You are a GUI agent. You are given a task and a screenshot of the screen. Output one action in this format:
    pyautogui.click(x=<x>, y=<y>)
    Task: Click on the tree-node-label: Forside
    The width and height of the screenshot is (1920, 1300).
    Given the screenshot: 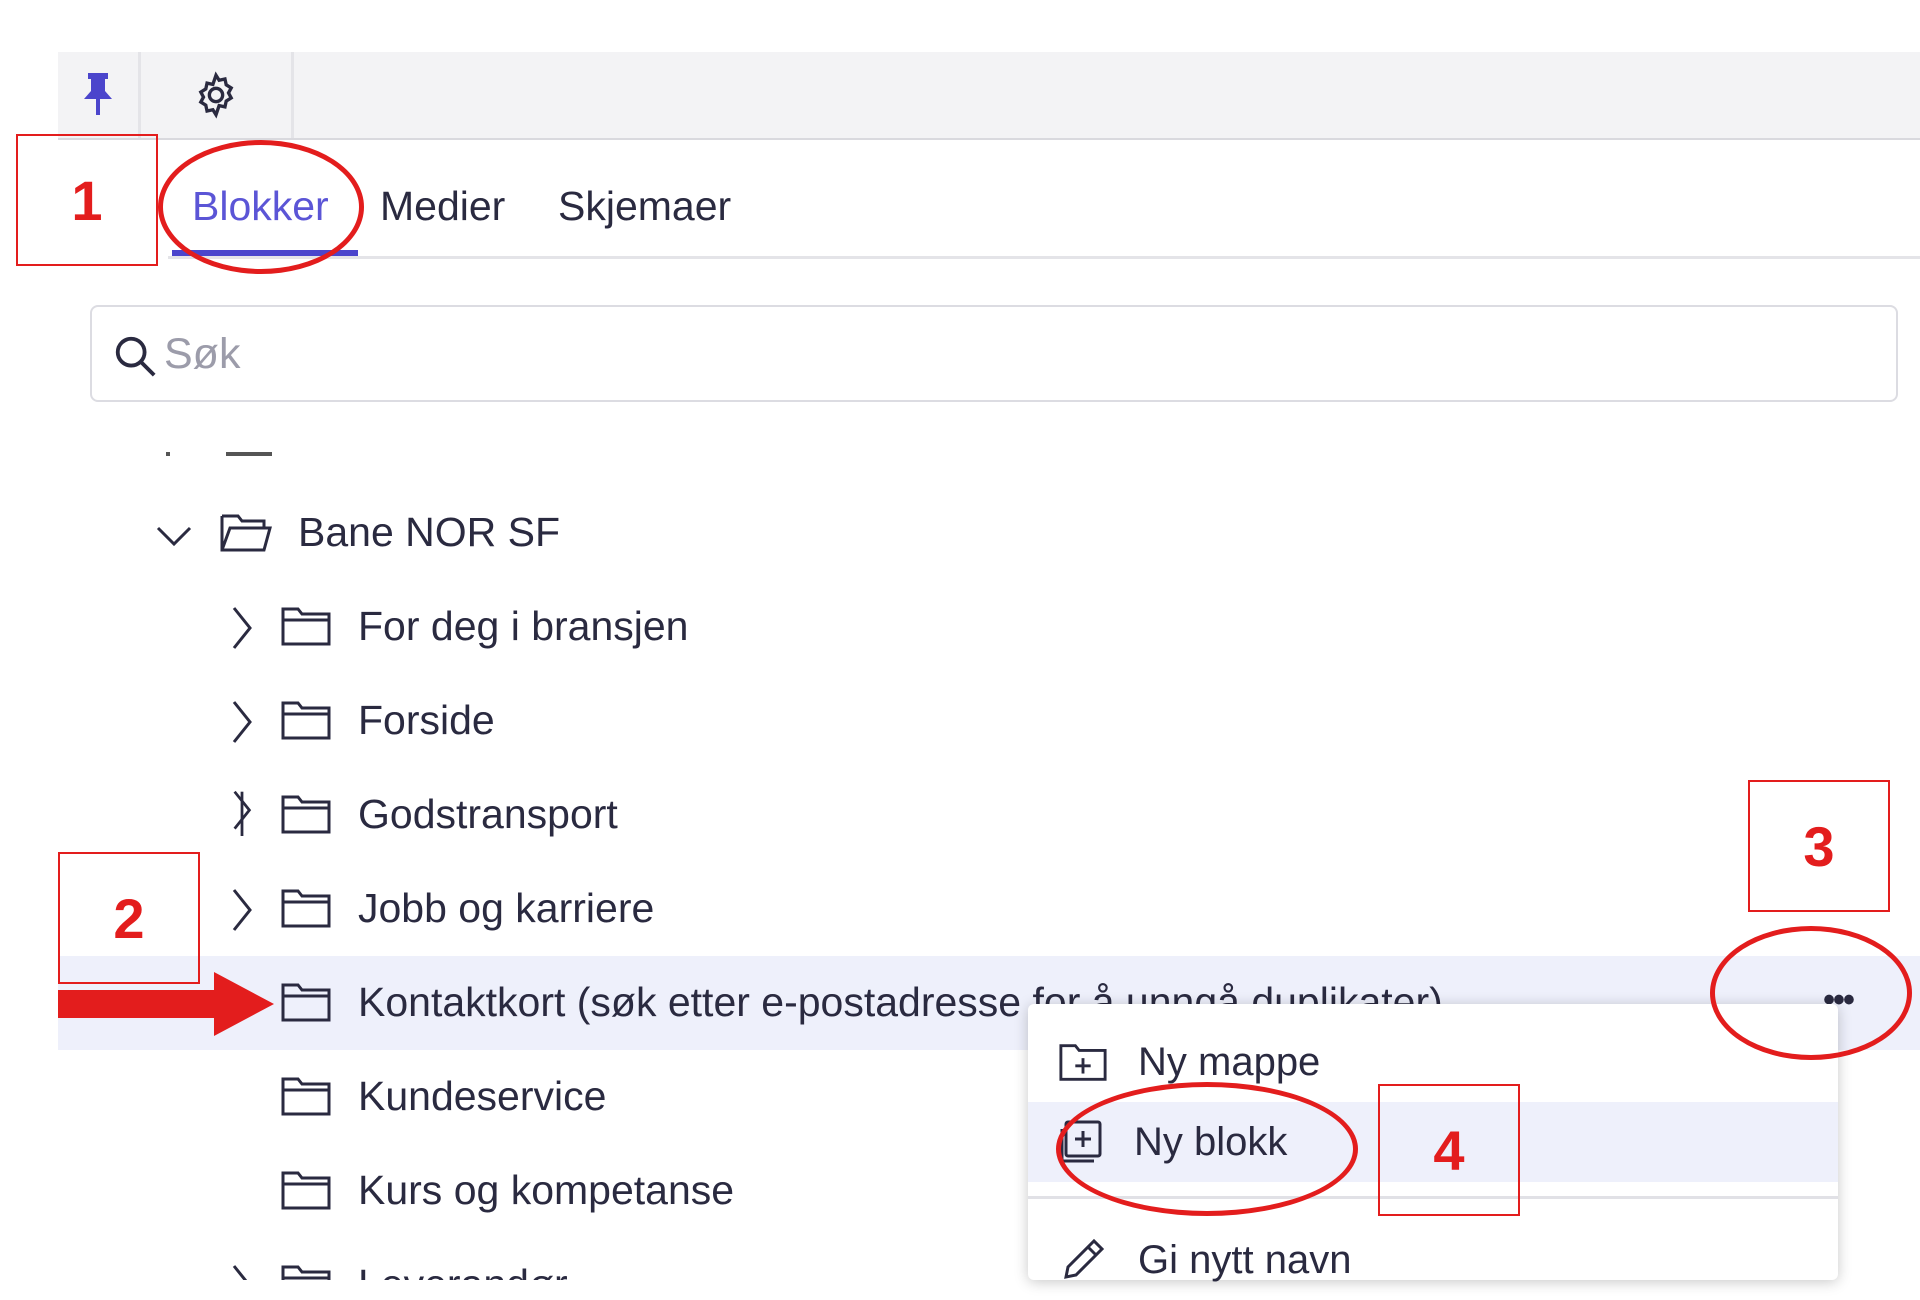 What is the action you would take?
    pyautogui.click(x=426, y=720)
    